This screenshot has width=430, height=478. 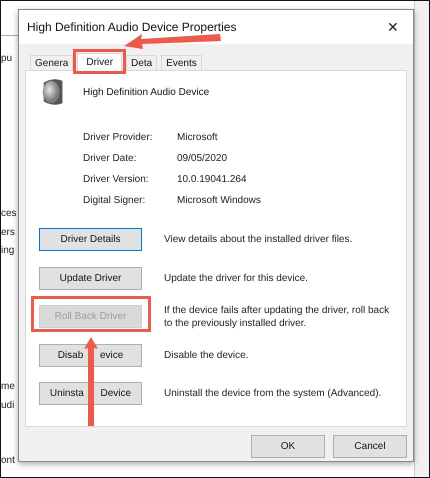 I want to click on action-description: Update the driver for this device., so click(x=236, y=278).